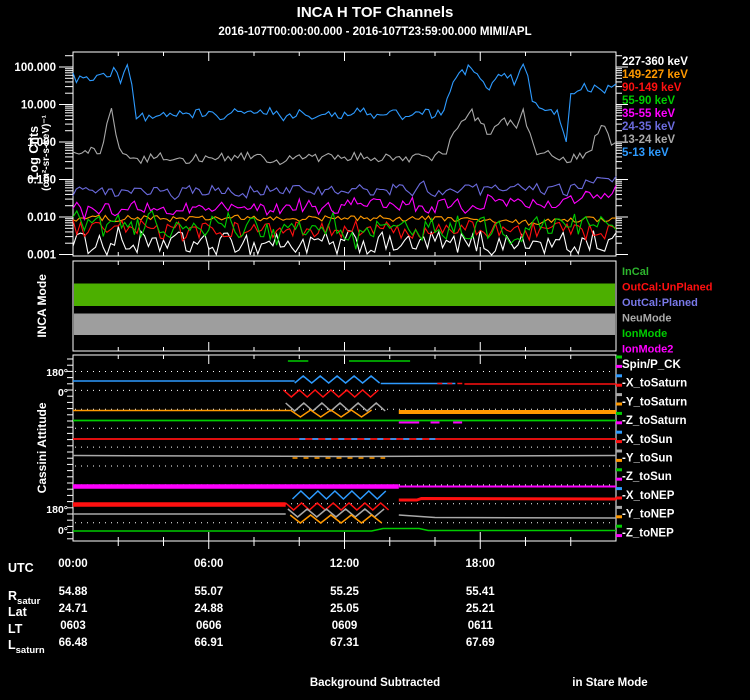 This screenshot has height=700, width=750. What do you see at coordinates (73, 643) in the screenshot?
I see `ephemeris-value: 66.48` at bounding box center [73, 643].